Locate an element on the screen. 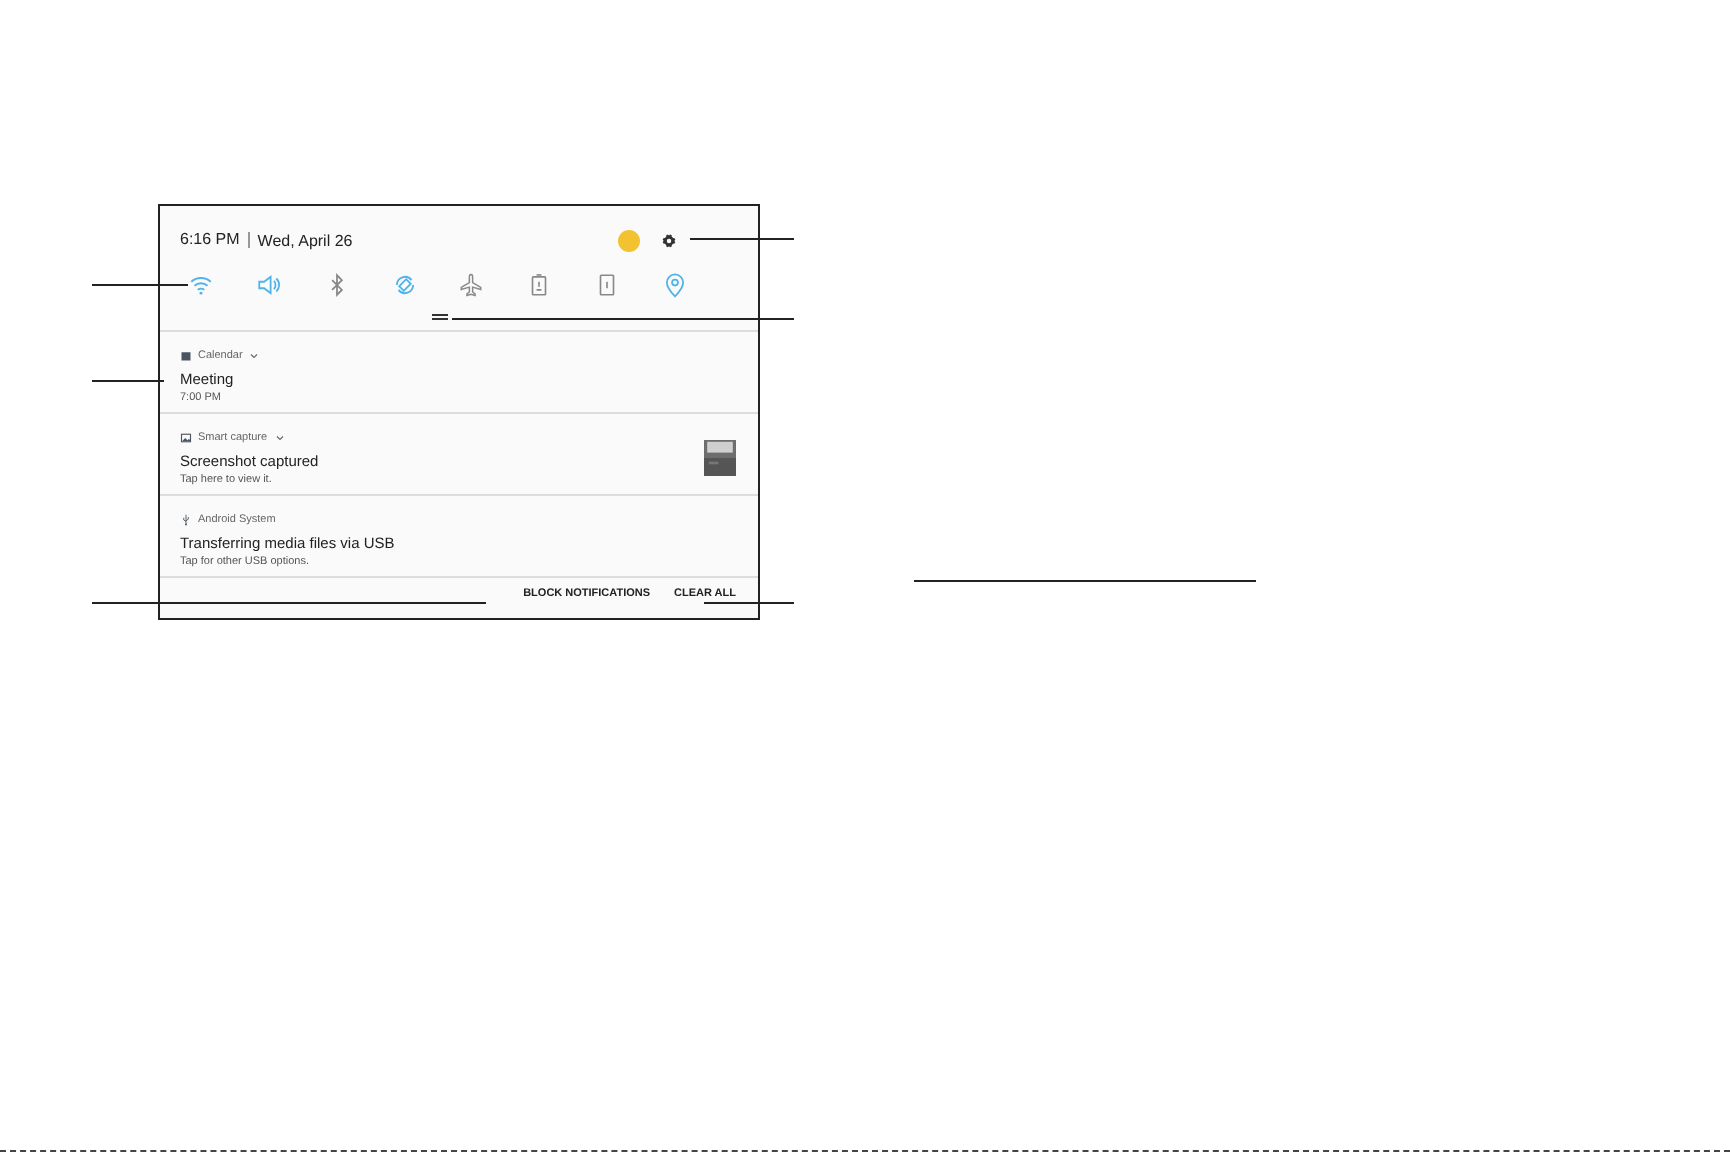 The height and width of the screenshot is (1154, 1730). airplane-icon is located at coordinates (471, 285).